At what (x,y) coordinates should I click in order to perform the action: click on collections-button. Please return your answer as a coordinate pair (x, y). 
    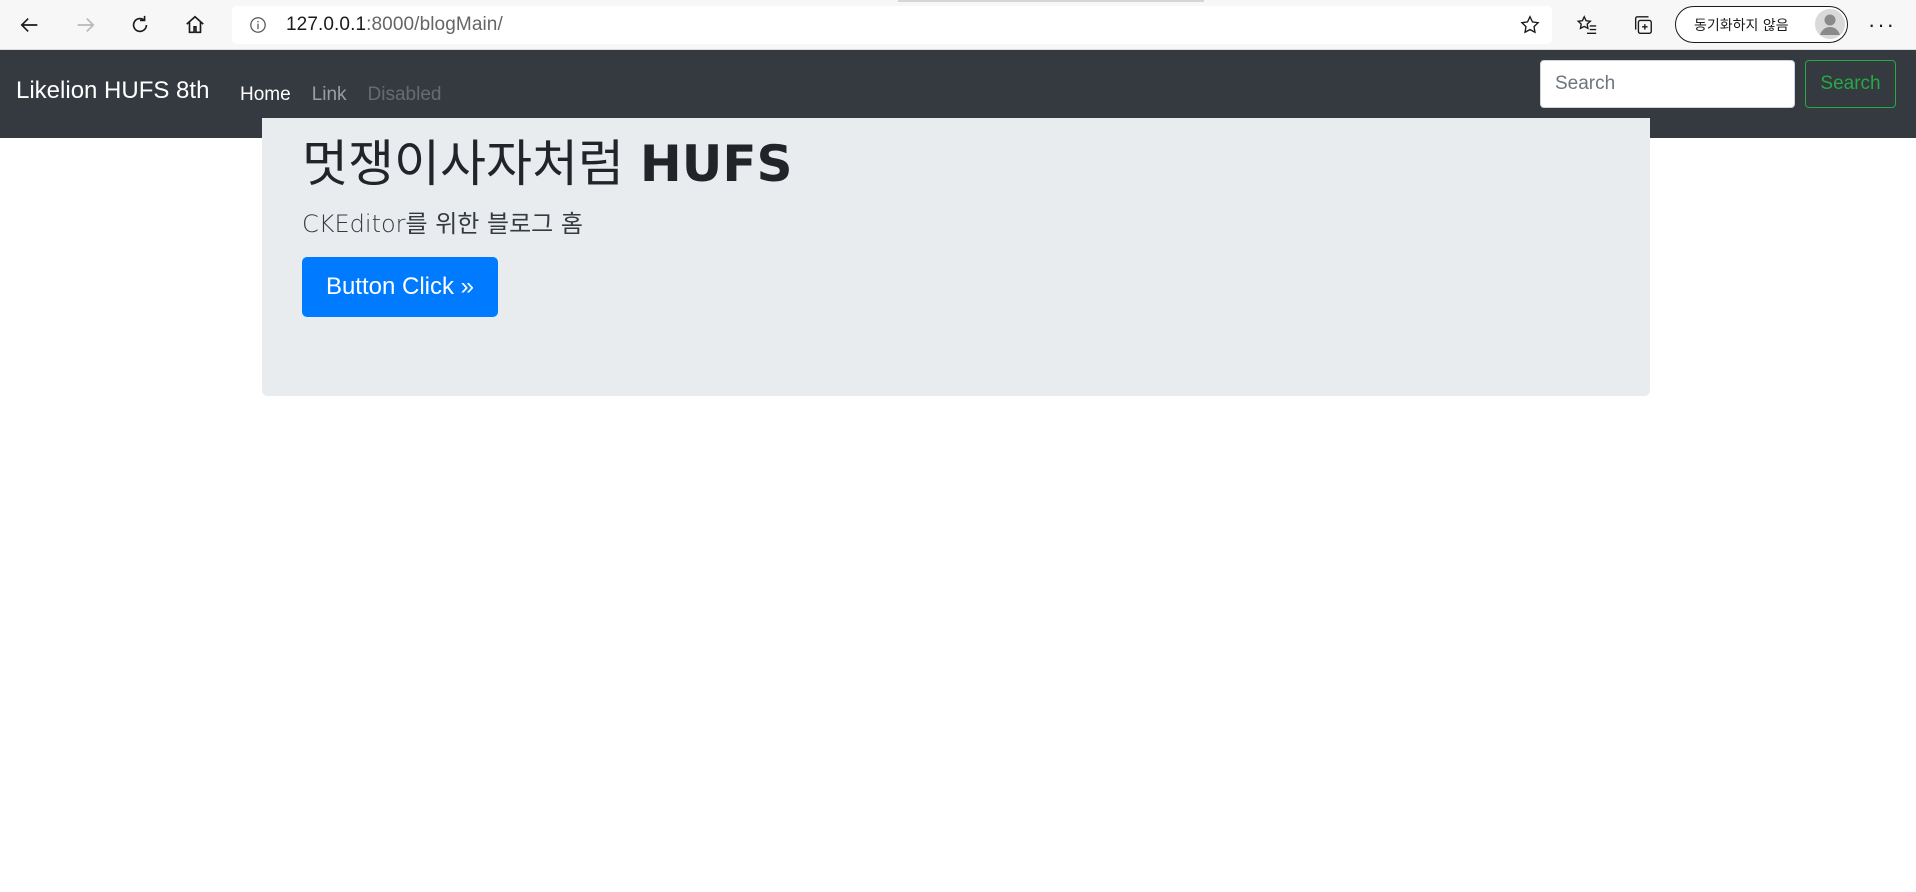
    Looking at the image, I should click on (1643, 25).